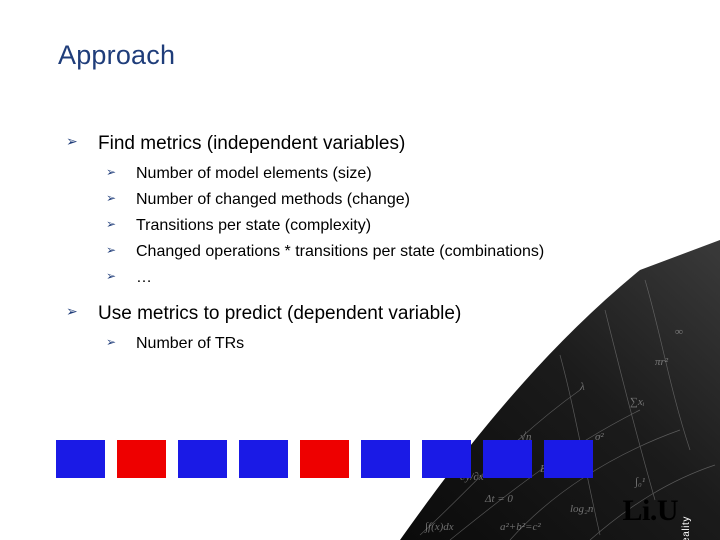 Image resolution: width=720 pixels, height=540 pixels. I want to click on liu-logo: Li.U expanding reality, so click(657, 517).